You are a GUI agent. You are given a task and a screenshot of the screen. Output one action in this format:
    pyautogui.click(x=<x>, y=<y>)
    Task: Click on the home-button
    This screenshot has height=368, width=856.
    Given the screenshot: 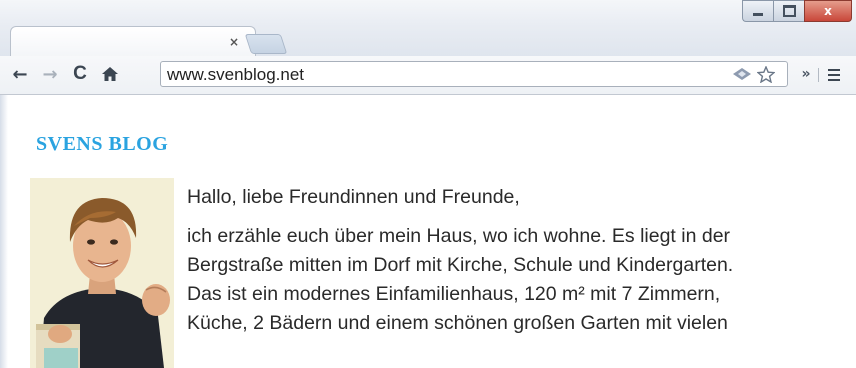 What is the action you would take?
    pyautogui.click(x=110, y=74)
    